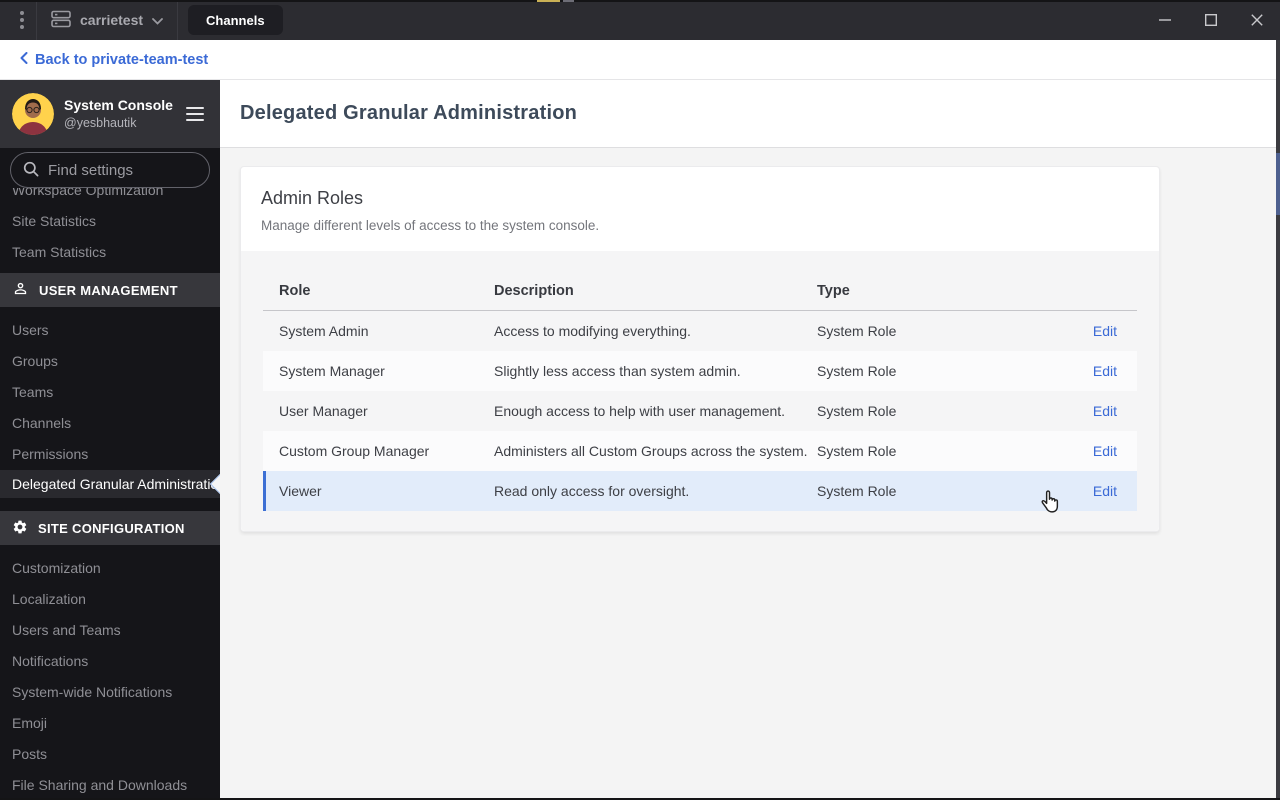 The image size is (1280, 800). What do you see at coordinates (110, 221) in the screenshot?
I see `sidebar-item-site-statistics: Site Statistics` at bounding box center [110, 221].